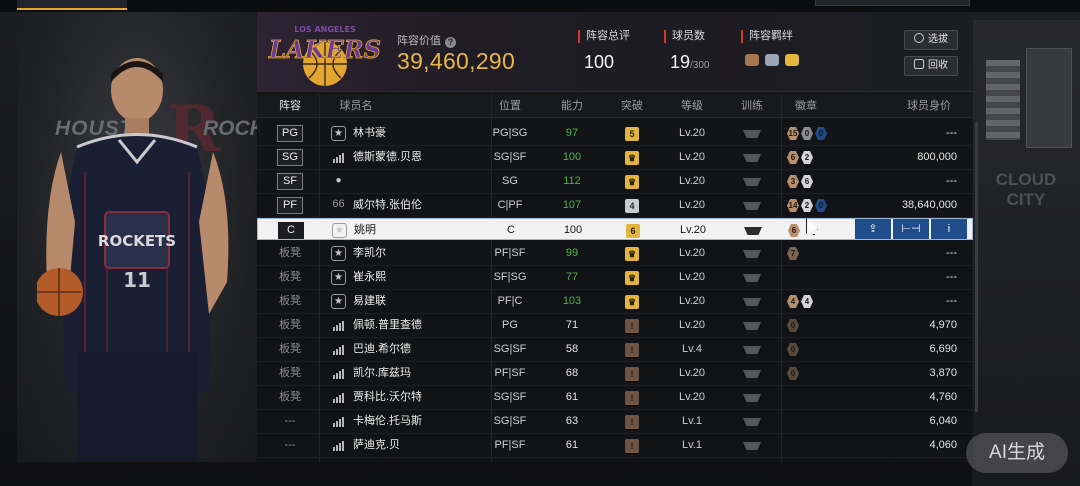 Image resolution: width=1080 pixels, height=486 pixels. What do you see at coordinates (572, 133) in the screenshot?
I see `player-ability: 97` at bounding box center [572, 133].